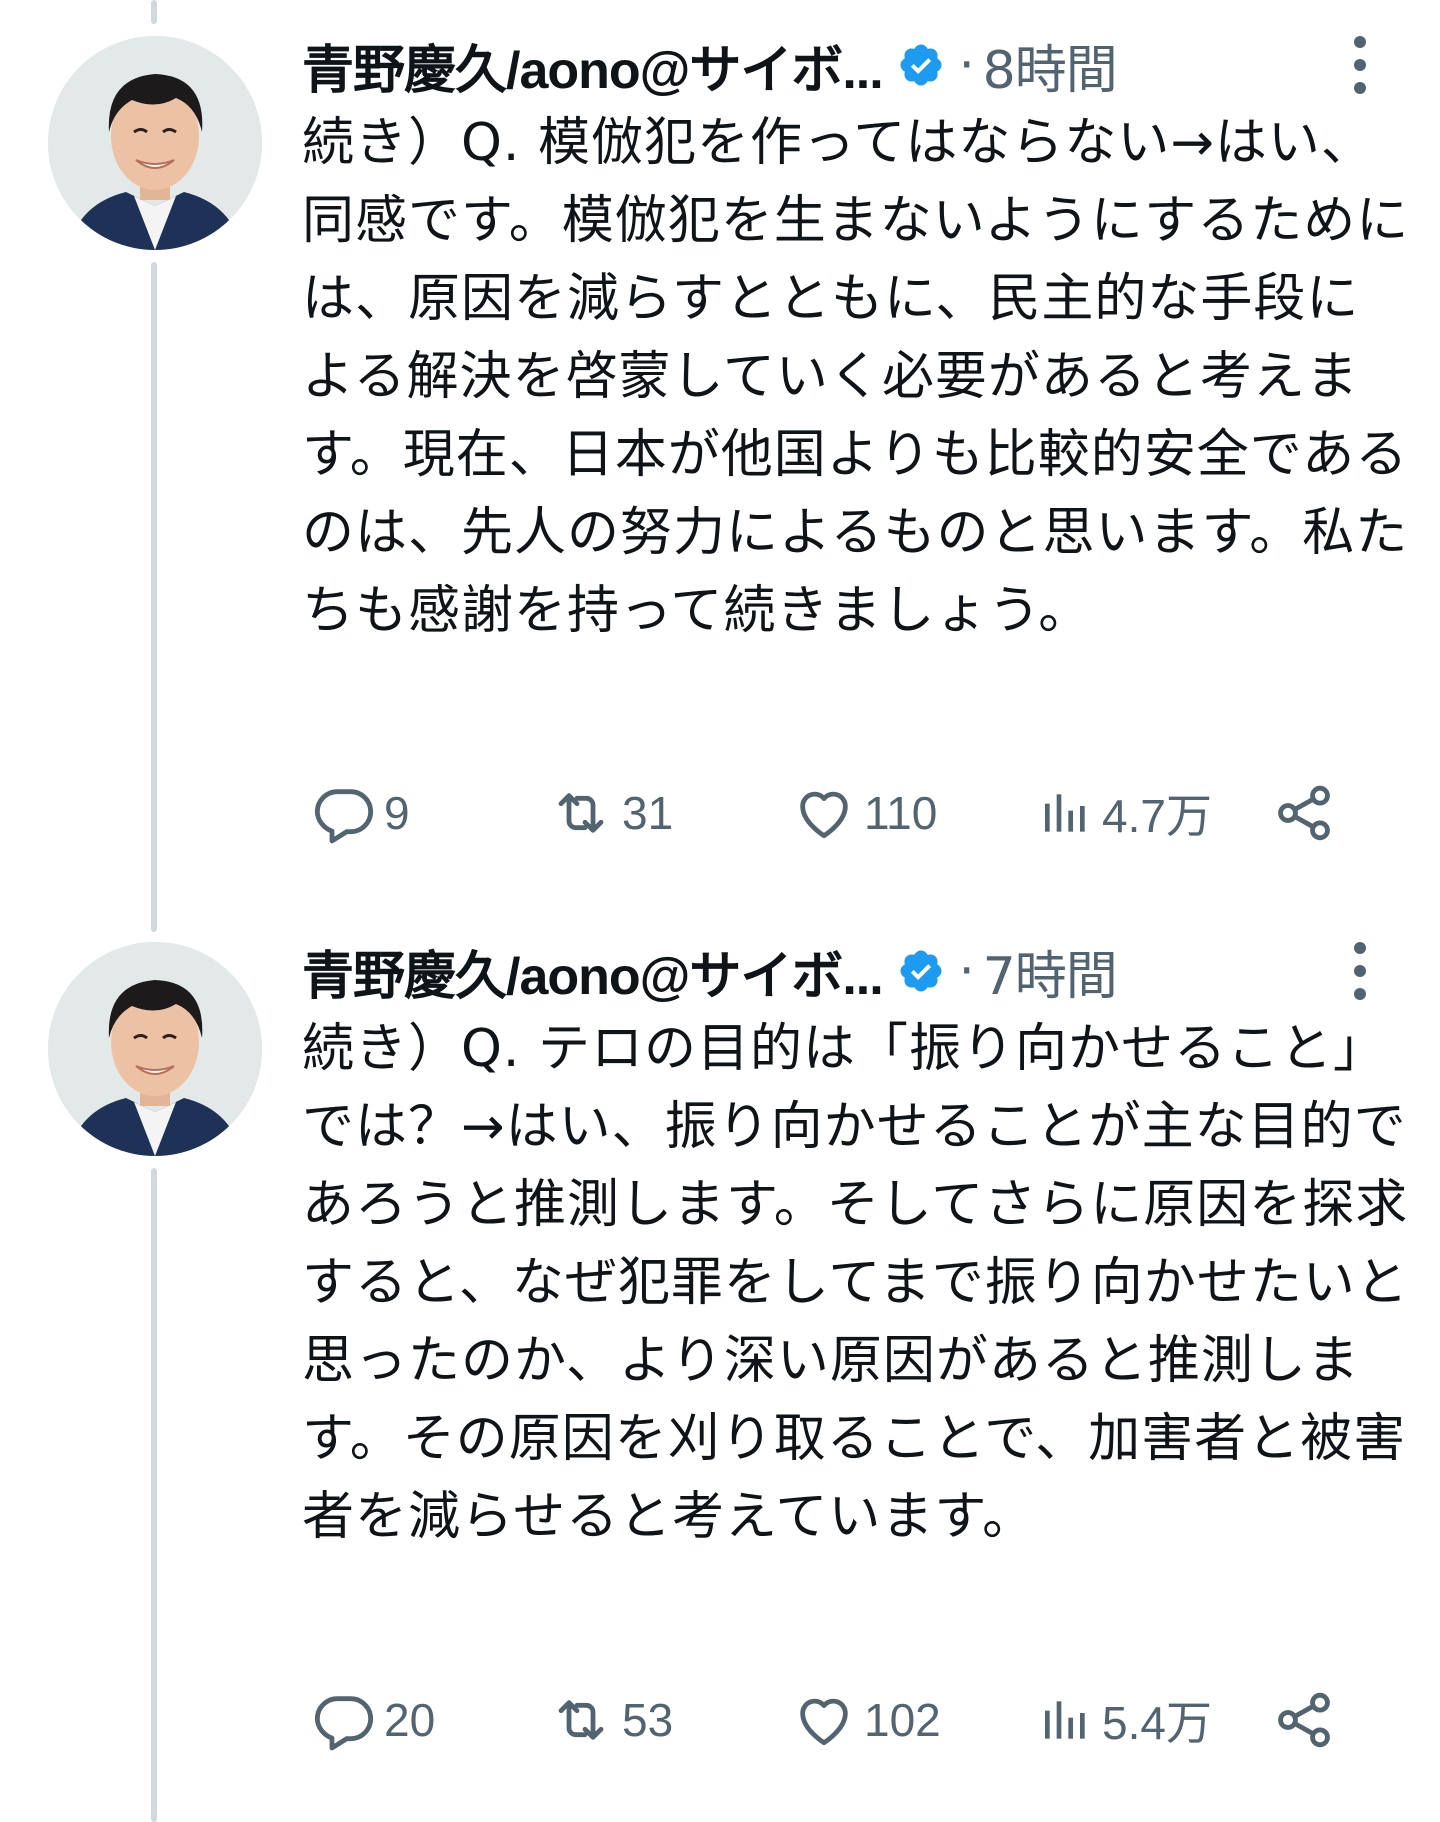  I want to click on tweet-actions: 20 53 102 5.4万, so click(842, 1720).